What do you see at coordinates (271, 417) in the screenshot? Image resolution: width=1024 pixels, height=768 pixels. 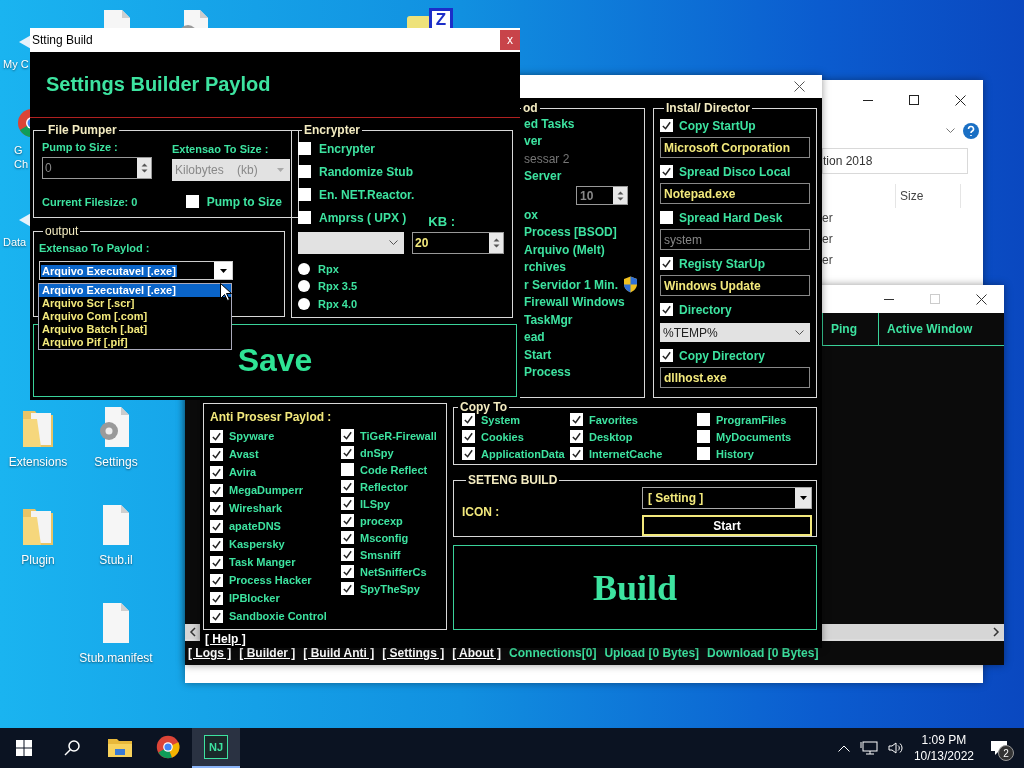 I see `group-title: Anti Prosesr Paylod :` at bounding box center [271, 417].